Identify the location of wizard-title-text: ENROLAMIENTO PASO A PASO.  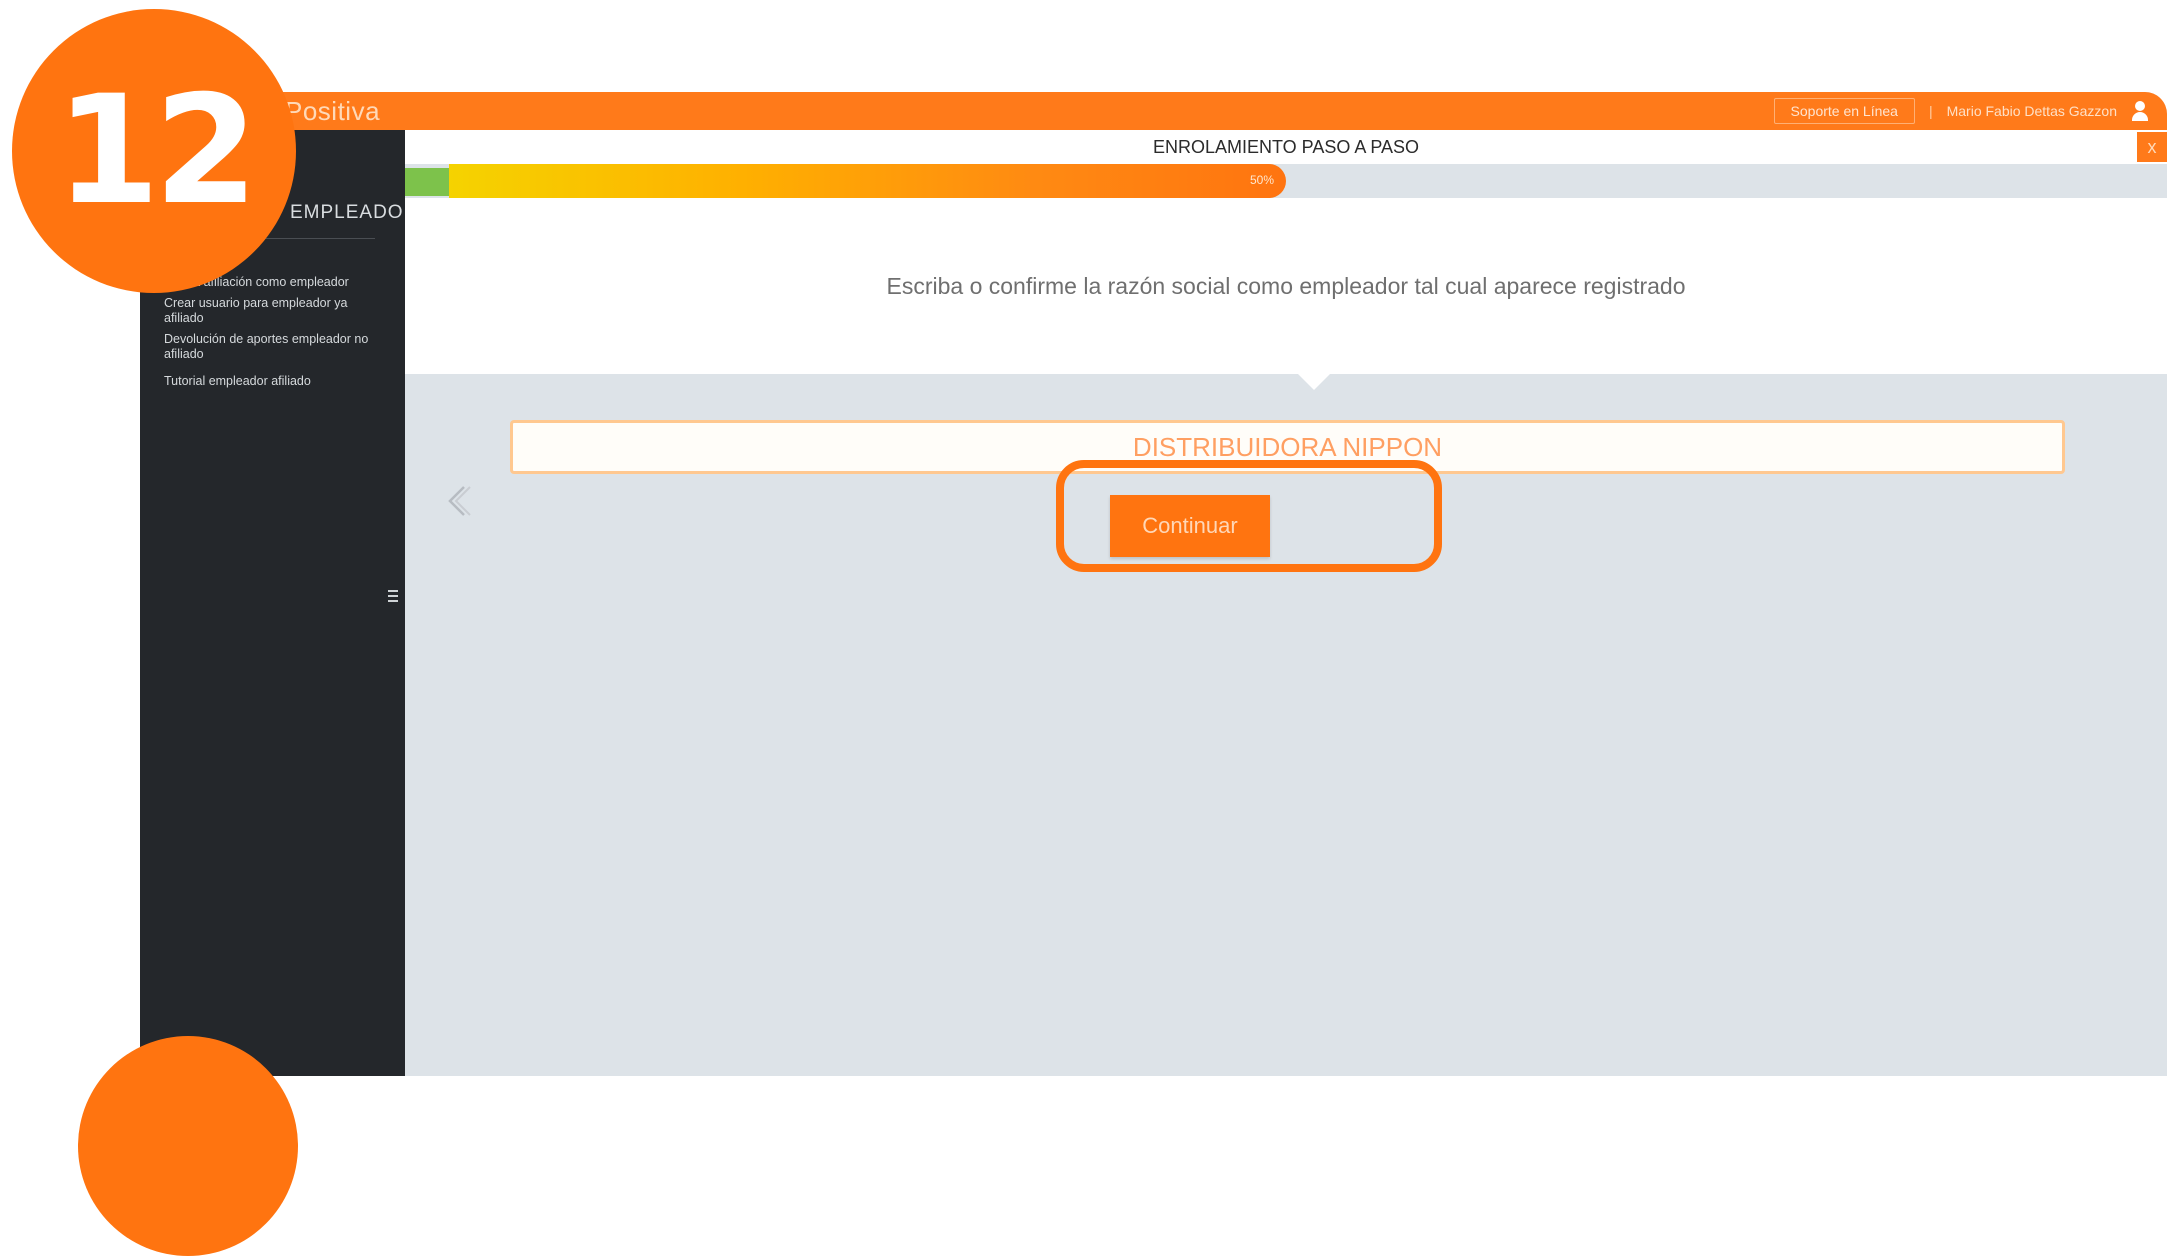
(1286, 146).